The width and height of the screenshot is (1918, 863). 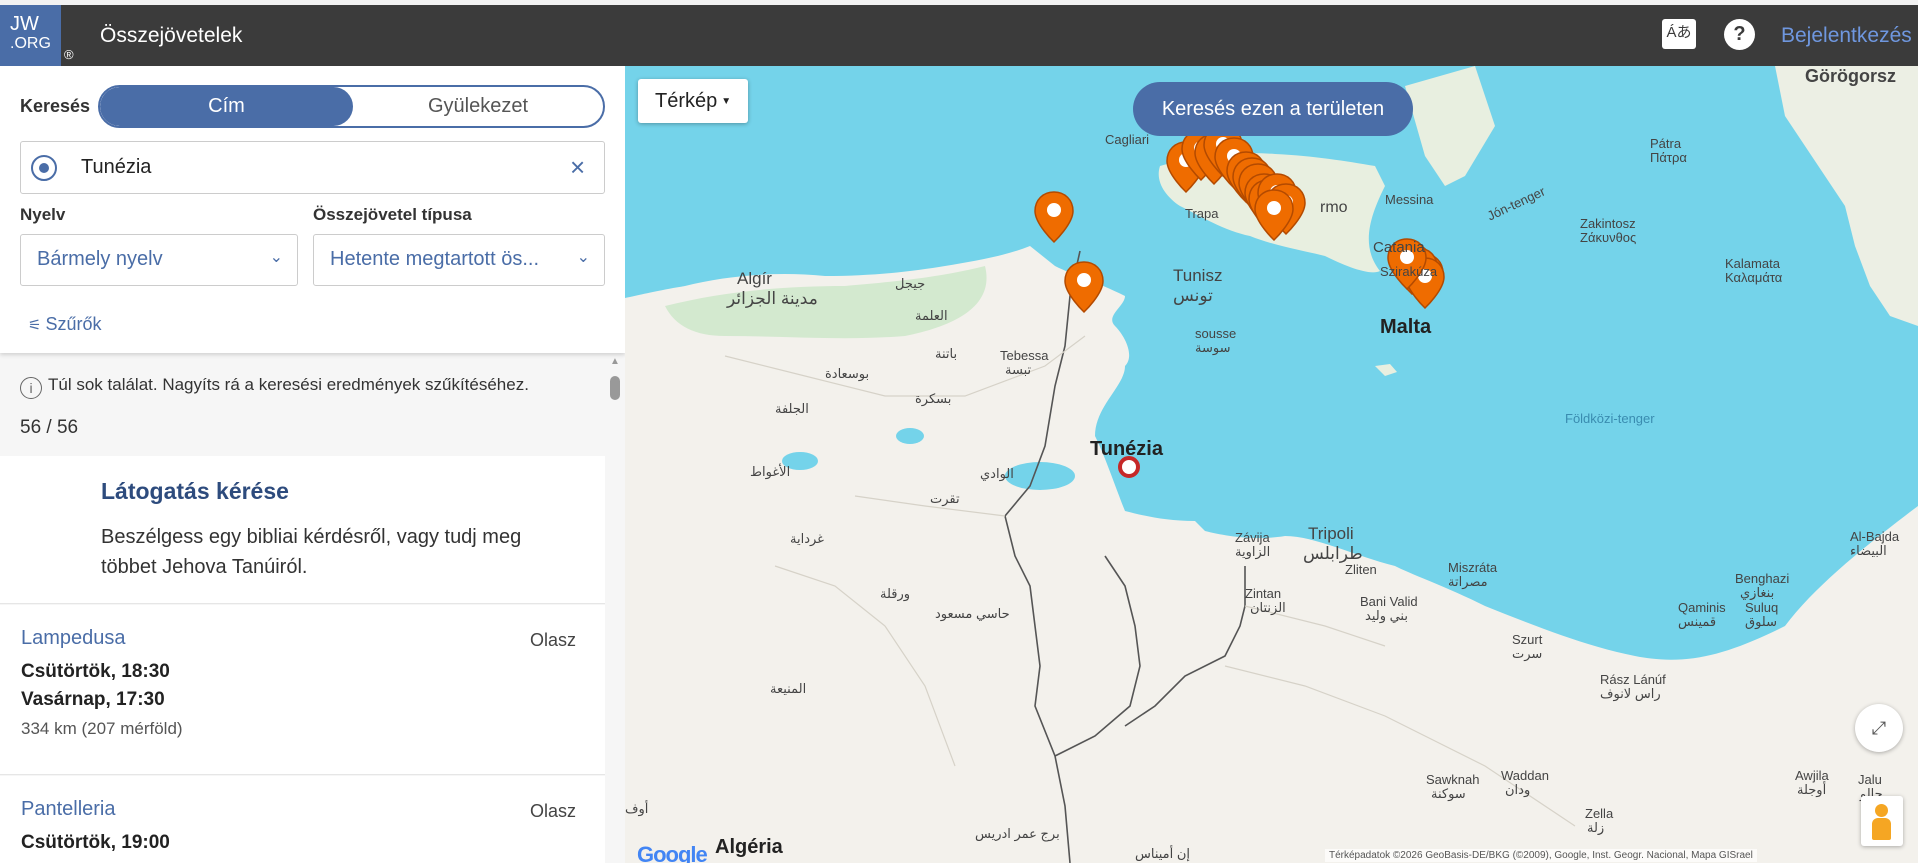 I want to click on map-label-touggourt-ar: تقرت, so click(x=945, y=498).